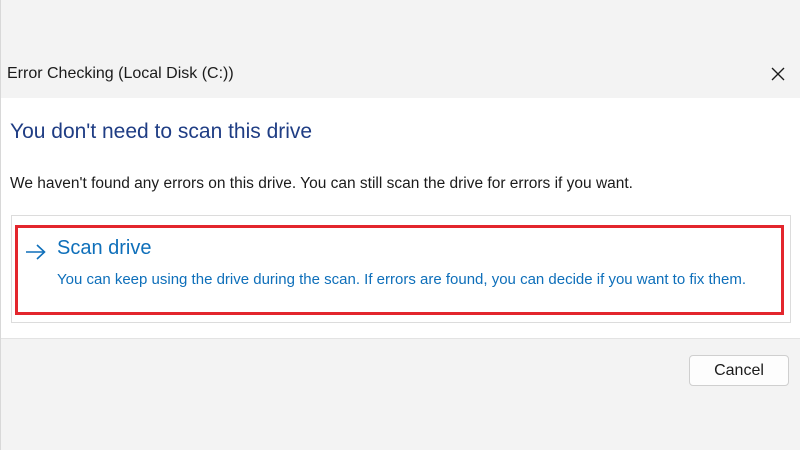  I want to click on close-icon, so click(778, 74).